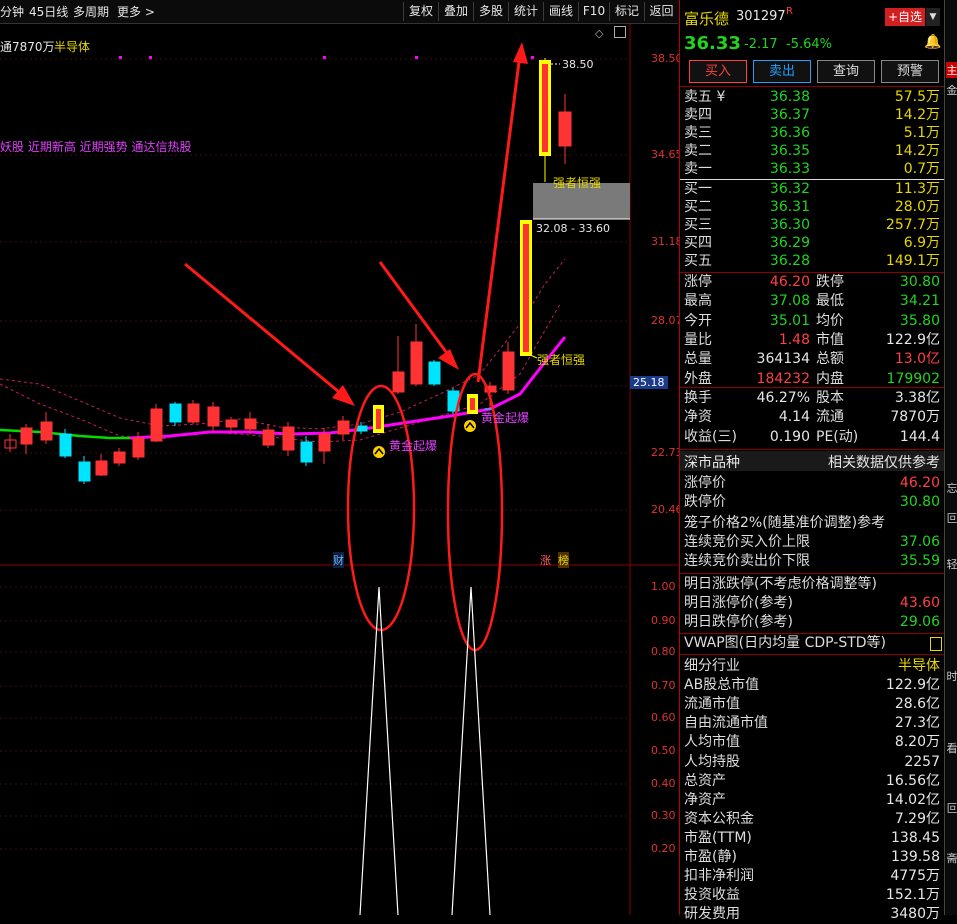  What do you see at coordinates (813, 643) in the screenshot?
I see `vwap-row: VWAP图(日内均量 CDP-STD等)` at bounding box center [813, 643].